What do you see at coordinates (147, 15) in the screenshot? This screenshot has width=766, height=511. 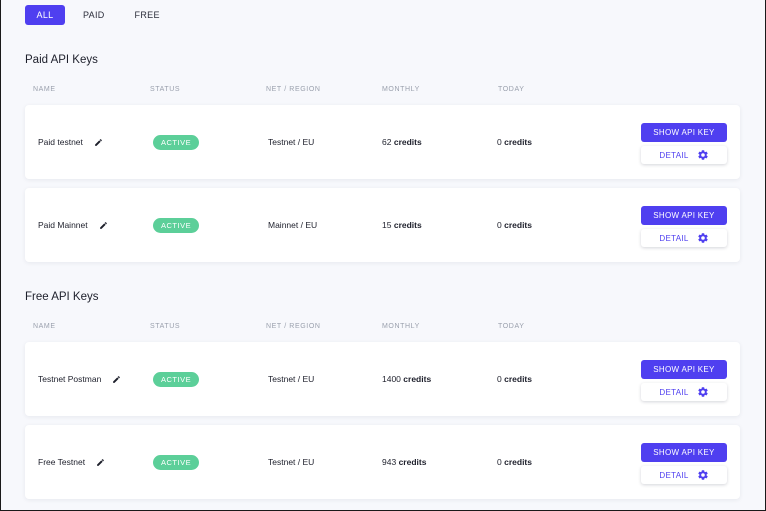 I see `filter-free-button: FREE` at bounding box center [147, 15].